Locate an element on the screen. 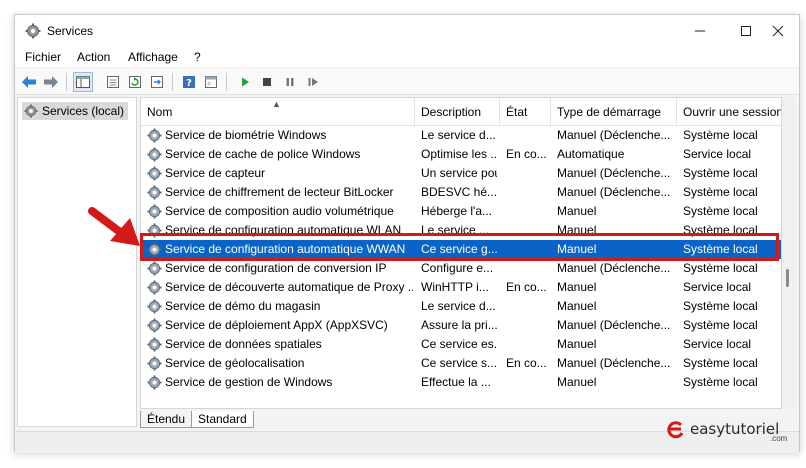 The image size is (806, 468). cell-name: Service de cache de police Windows is located at coordinates (263, 154).